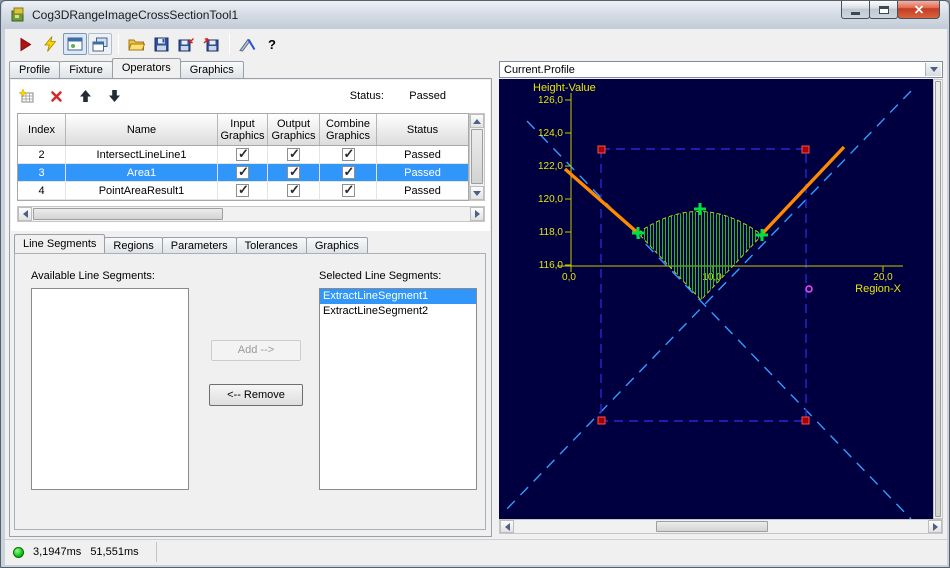 Image resolution: width=950 pixels, height=568 pixels. I want to click on table-row: 2 IntersectLineLine1 Passed, so click(243, 155).